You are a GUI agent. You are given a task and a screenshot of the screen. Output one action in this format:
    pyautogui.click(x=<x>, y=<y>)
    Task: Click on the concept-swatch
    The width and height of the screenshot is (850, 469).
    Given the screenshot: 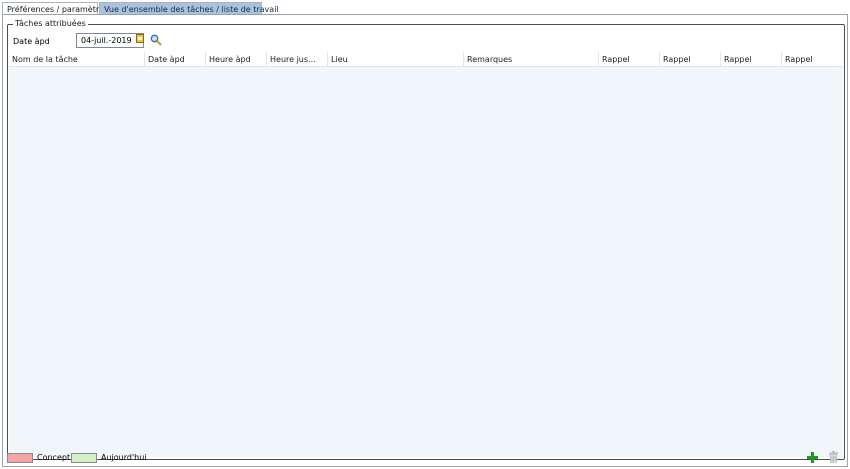 What is the action you would take?
    pyautogui.click(x=20, y=458)
    